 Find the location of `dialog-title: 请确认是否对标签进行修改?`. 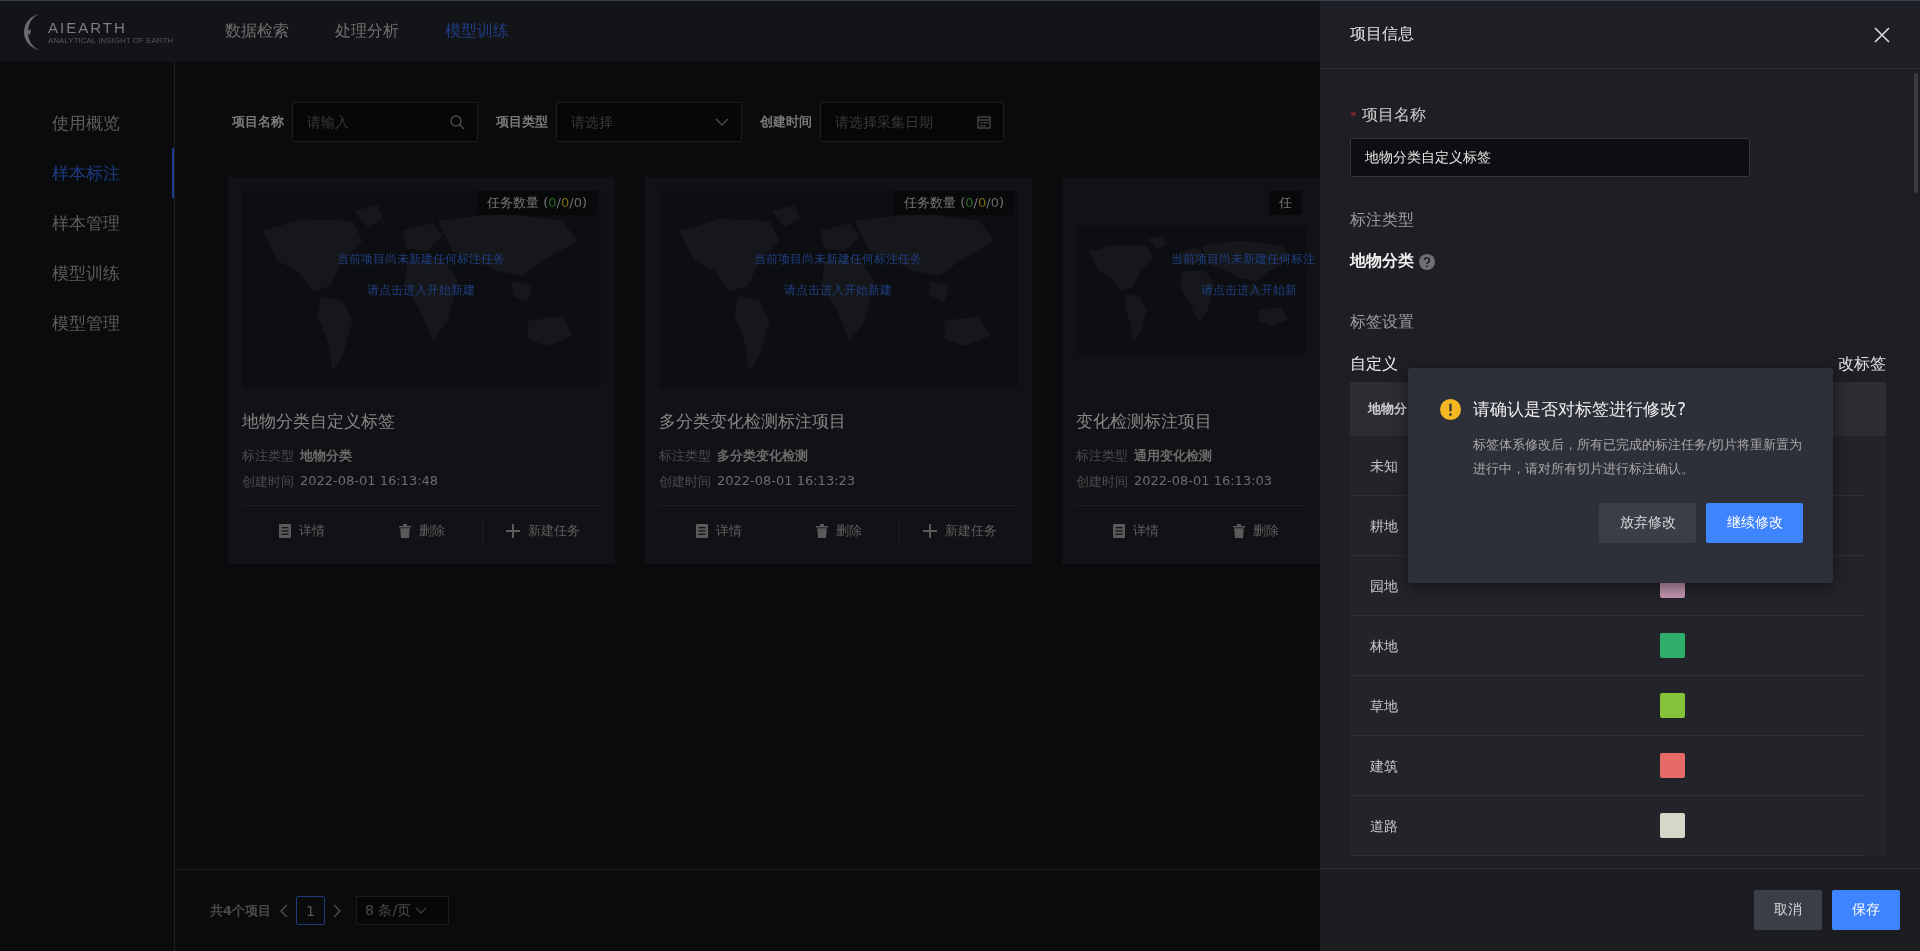

dialog-title: 请确认是否对标签进行修改? is located at coordinates (1580, 409).